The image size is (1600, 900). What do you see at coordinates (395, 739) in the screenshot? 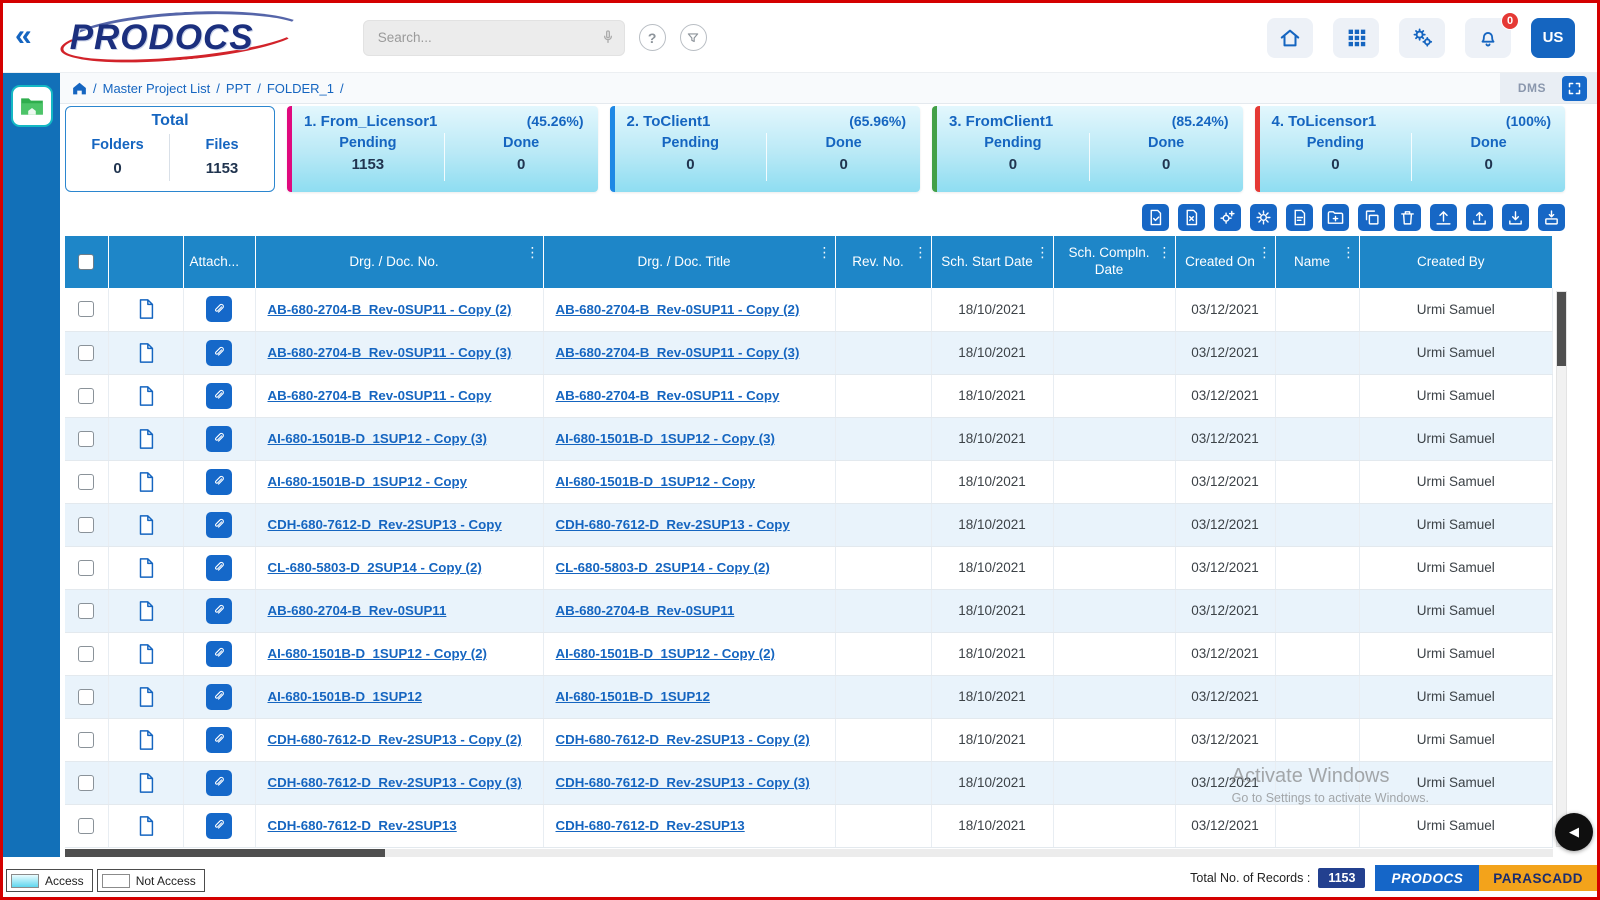
I see `doc-no-link: CDH-680-7612-D_Rev-2SUP13 - Copy (2)` at bounding box center [395, 739].